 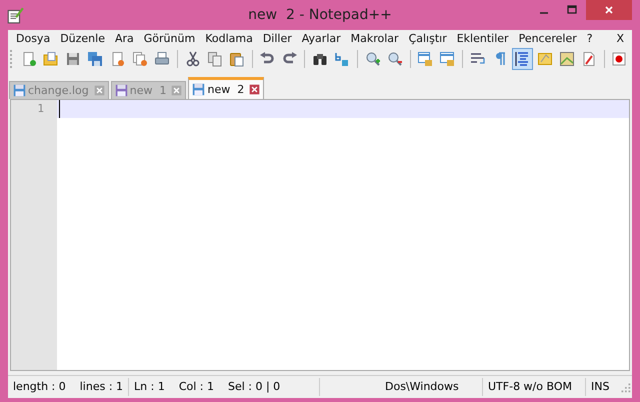 I want to click on tab-label: new 2, so click(x=225, y=89).